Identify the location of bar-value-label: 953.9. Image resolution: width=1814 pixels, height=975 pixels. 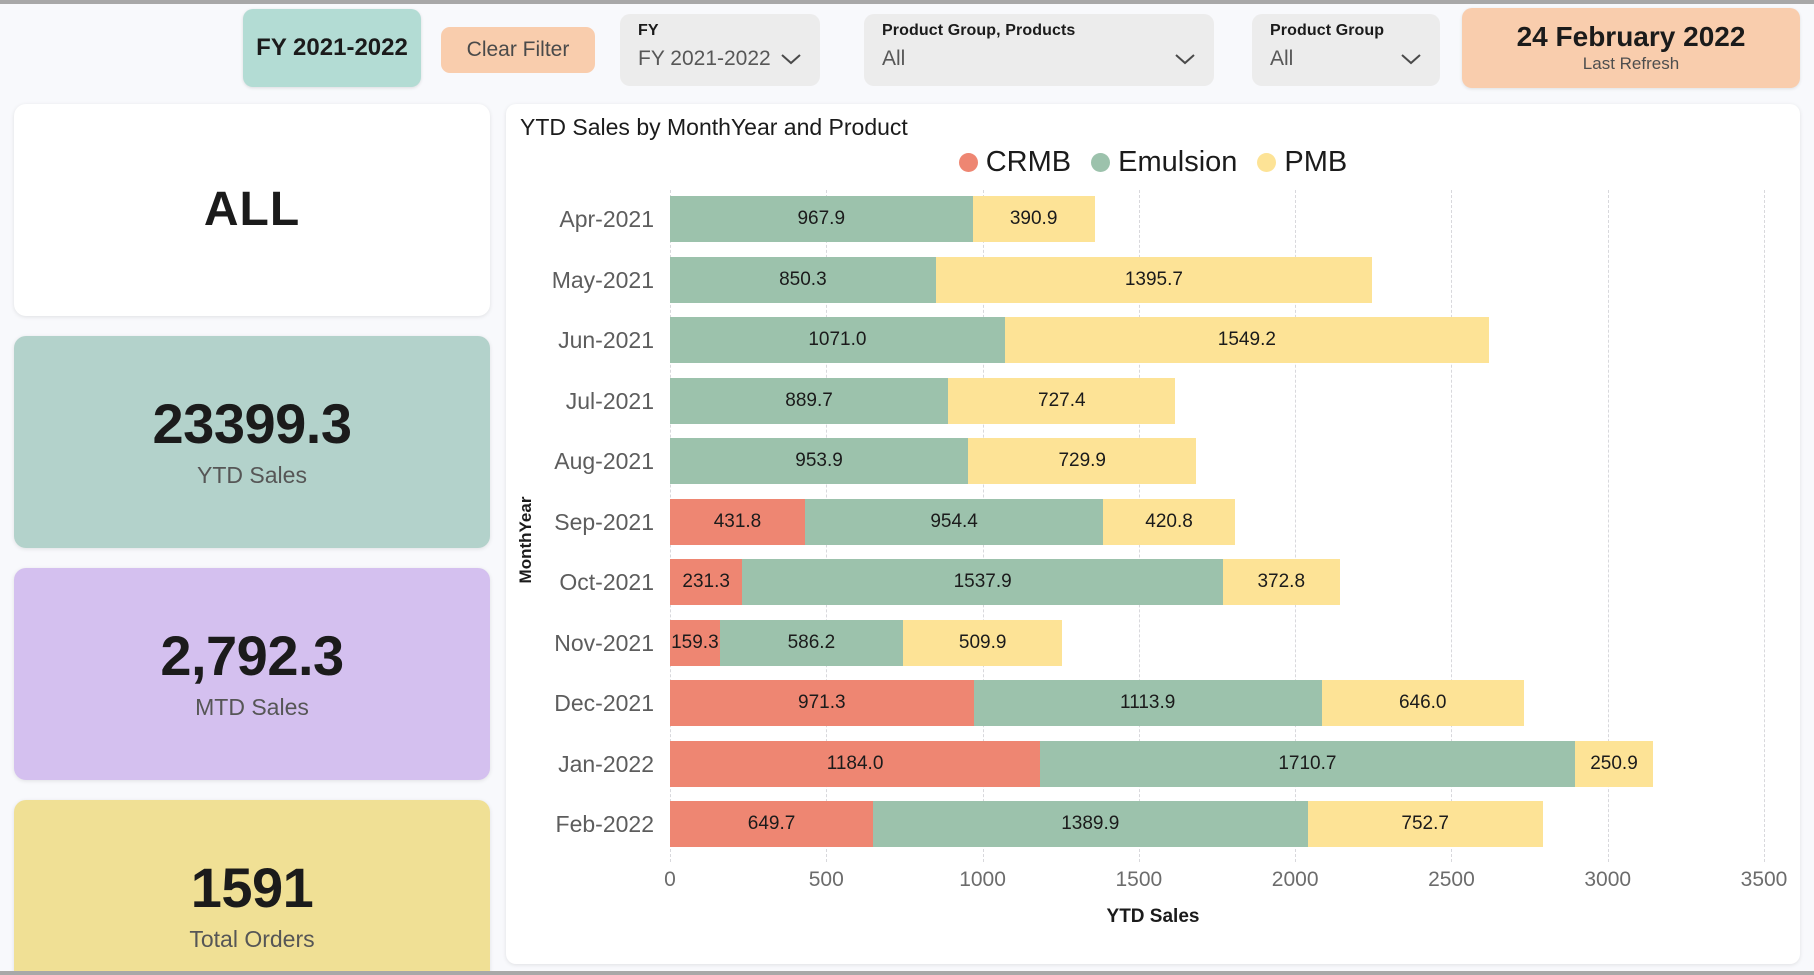
(819, 460).